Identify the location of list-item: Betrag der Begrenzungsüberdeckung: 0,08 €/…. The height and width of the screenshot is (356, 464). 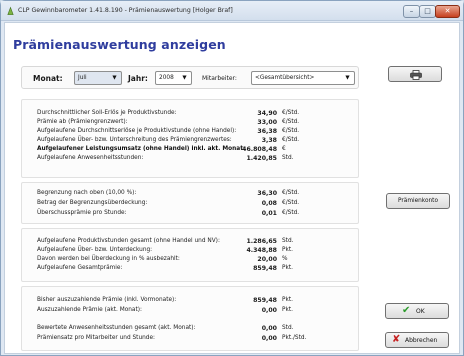
(168, 203).